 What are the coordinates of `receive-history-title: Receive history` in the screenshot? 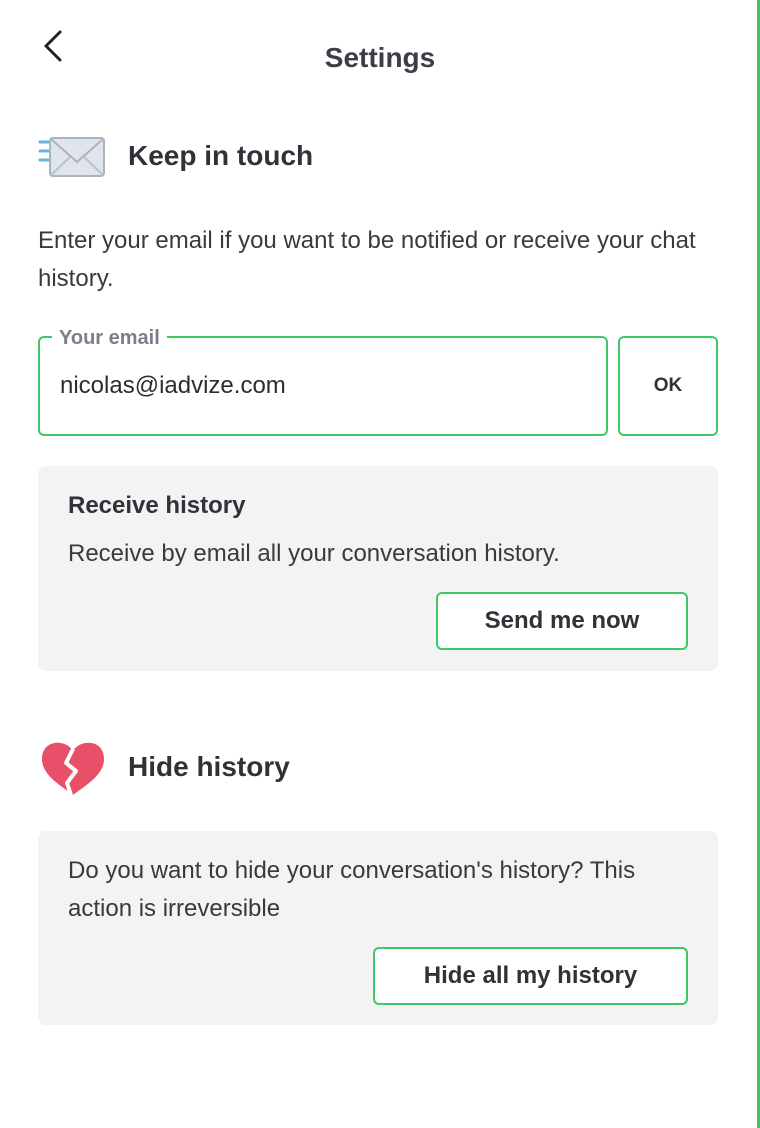 It's located at (157, 505).